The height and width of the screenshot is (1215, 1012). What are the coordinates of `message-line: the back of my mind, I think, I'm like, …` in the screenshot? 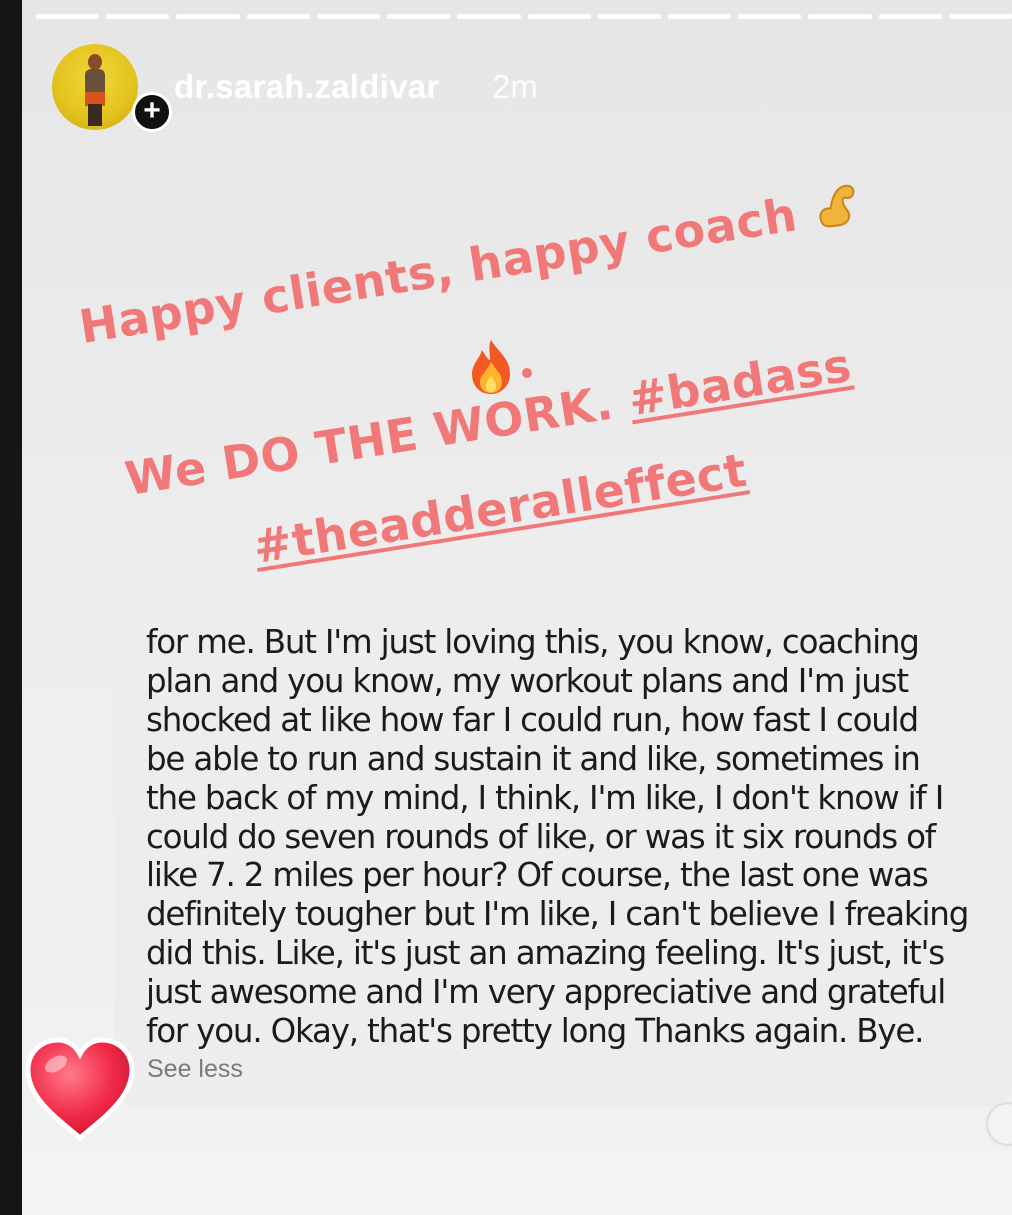 It's located at (545, 797).